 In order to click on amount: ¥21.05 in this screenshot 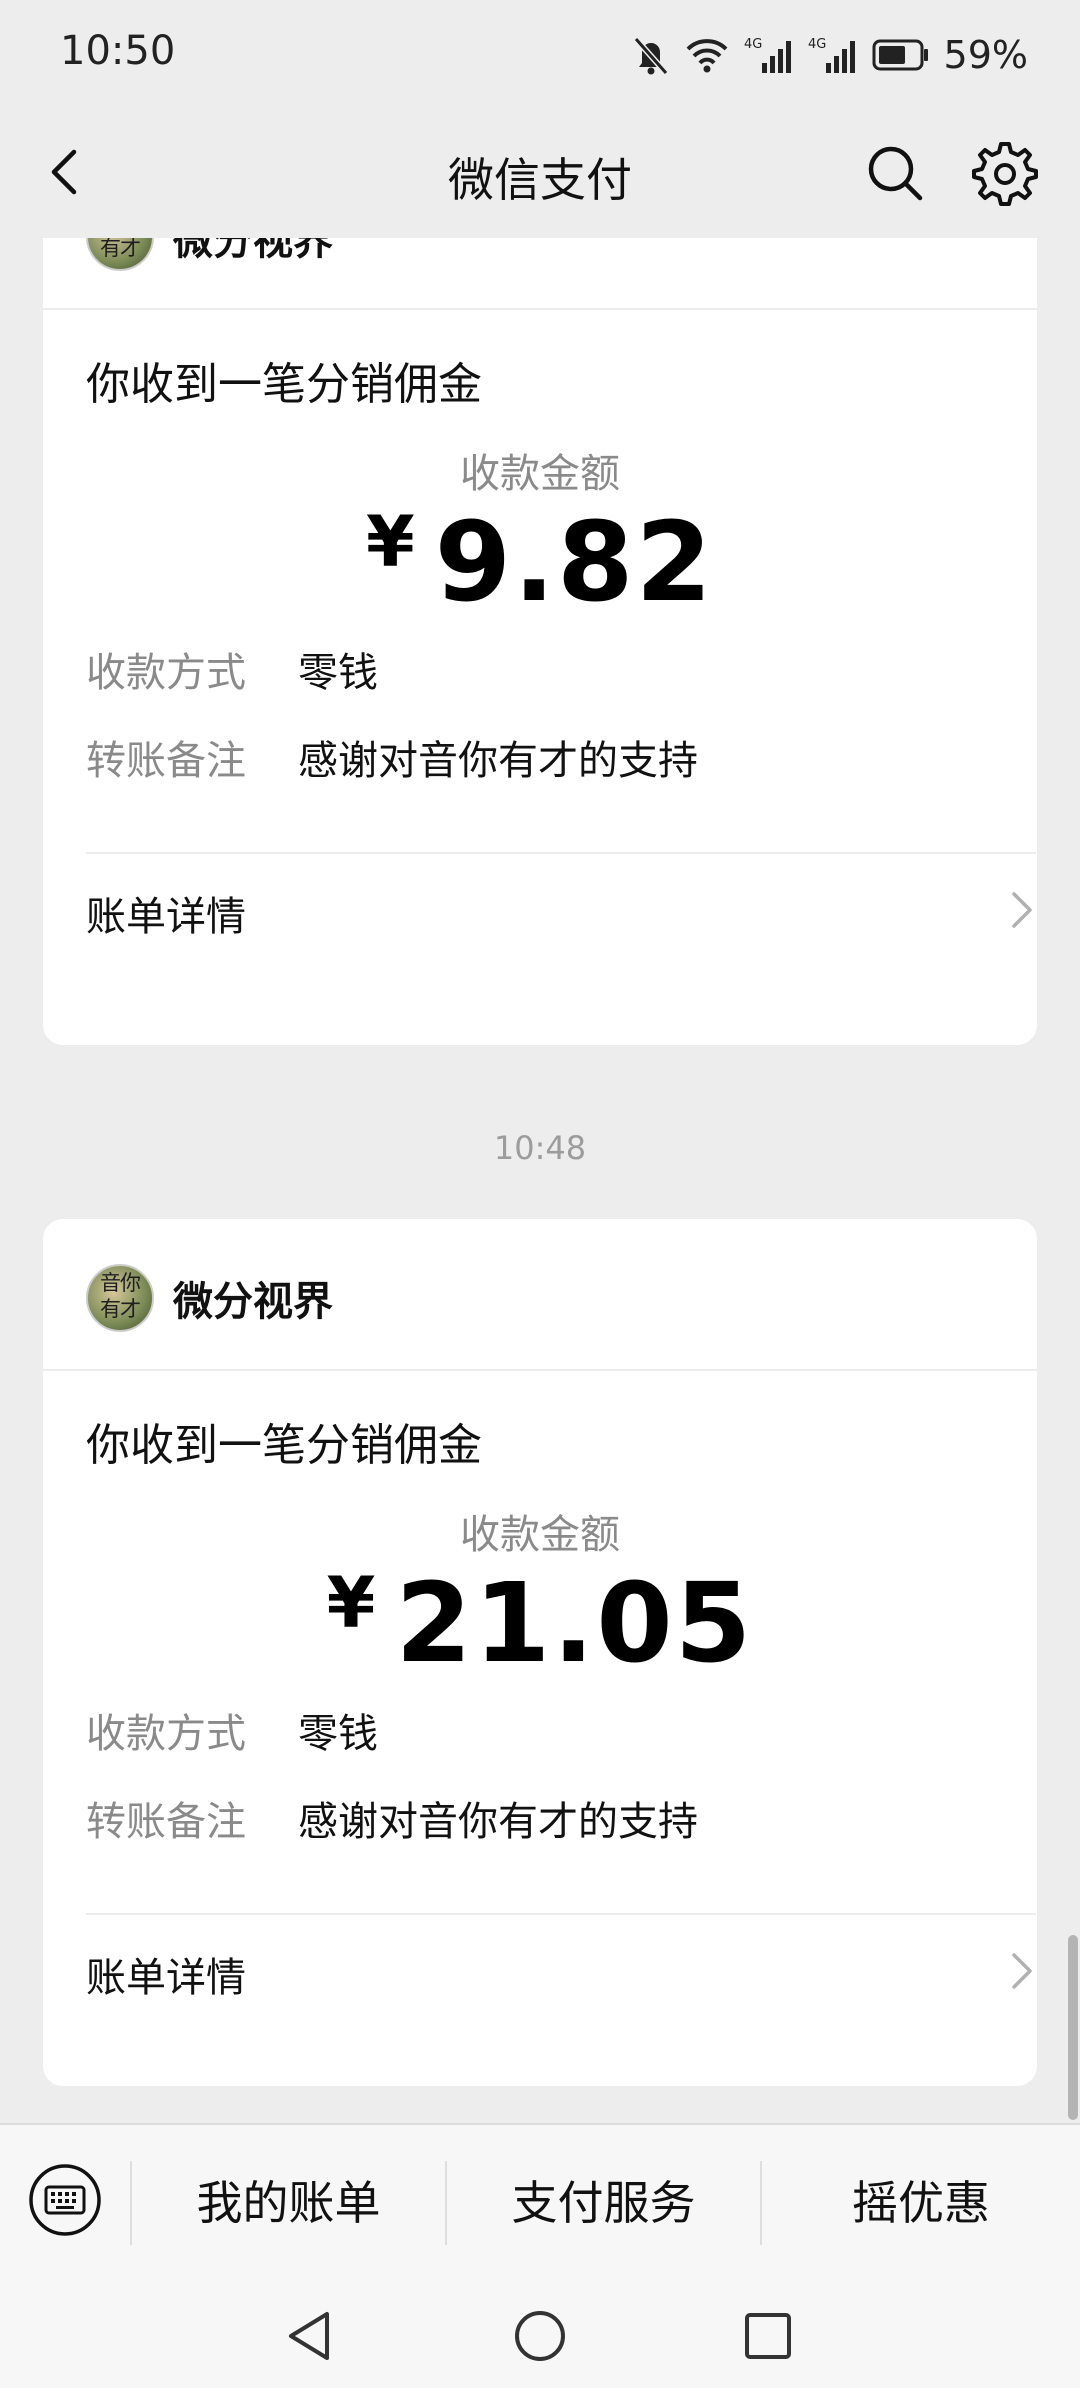, I will do `click(540, 1623)`.